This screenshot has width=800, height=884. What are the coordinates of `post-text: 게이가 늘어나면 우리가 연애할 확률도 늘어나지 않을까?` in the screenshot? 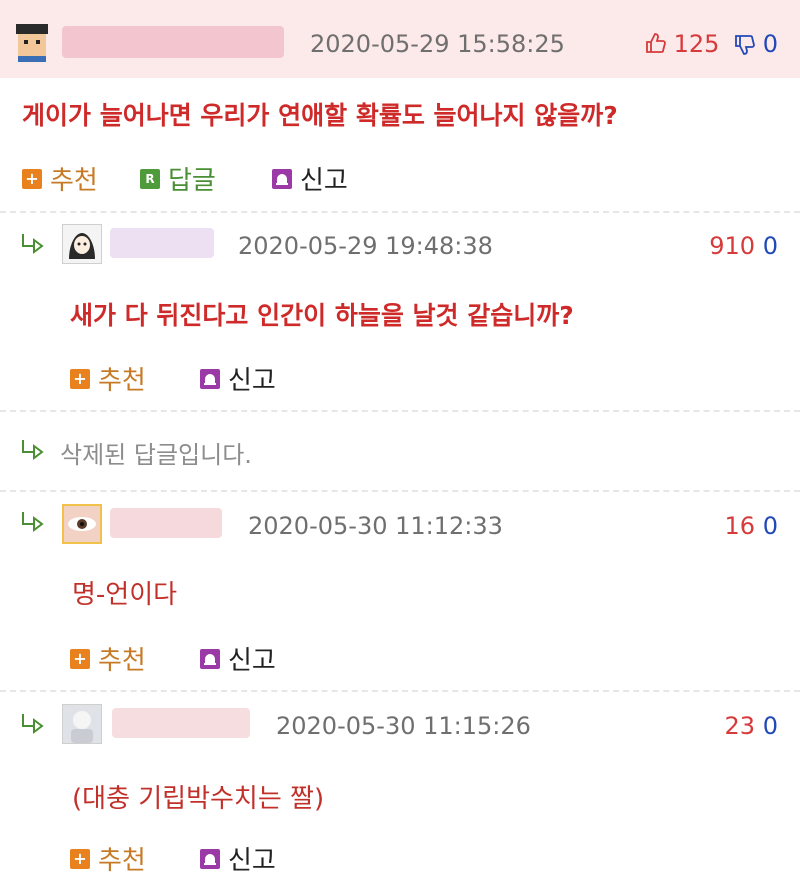 It's located at (320, 115).